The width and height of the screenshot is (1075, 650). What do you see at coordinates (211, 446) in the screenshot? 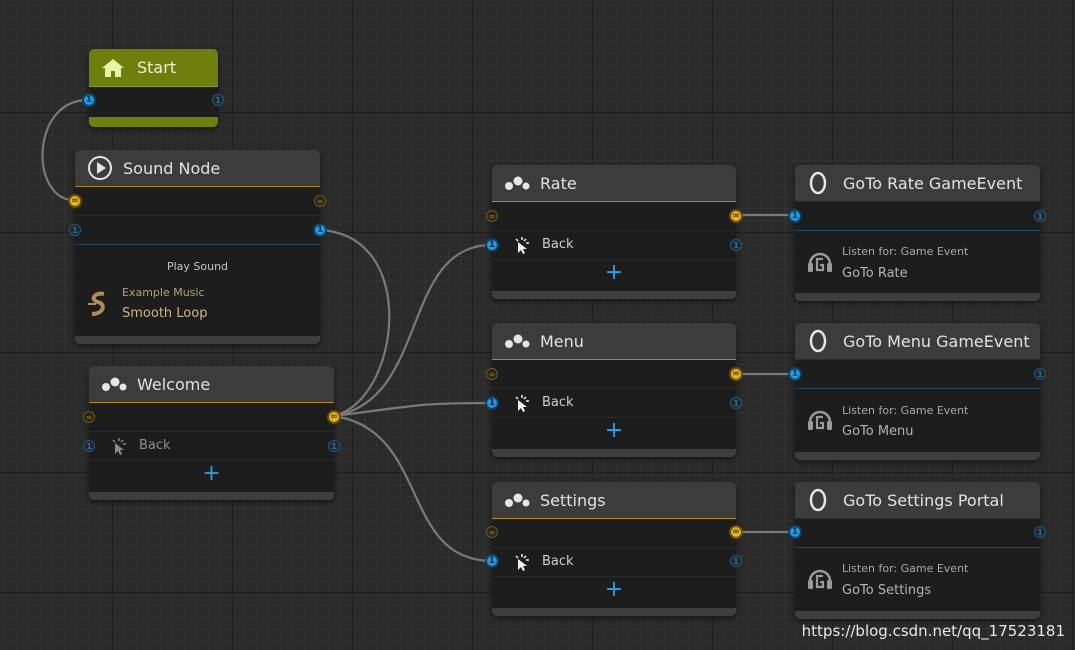
I see `welcome-back-row: Back` at bounding box center [211, 446].